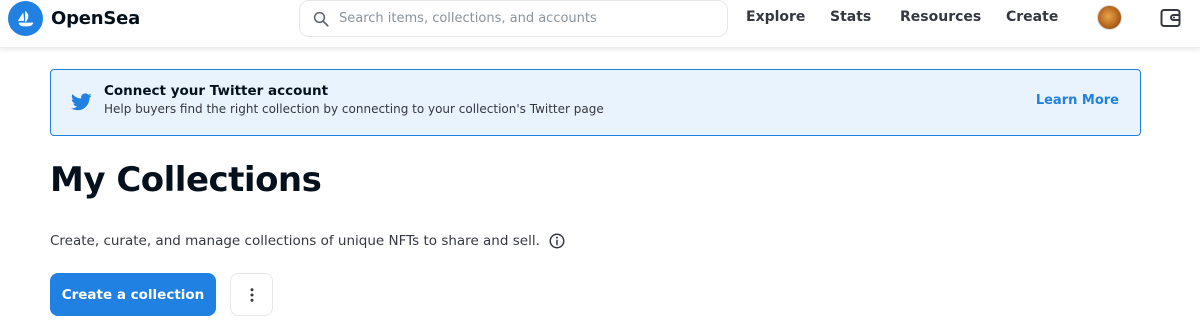 The height and width of the screenshot is (332, 1200). Describe the element at coordinates (321, 19) in the screenshot. I see `search-icon` at that location.